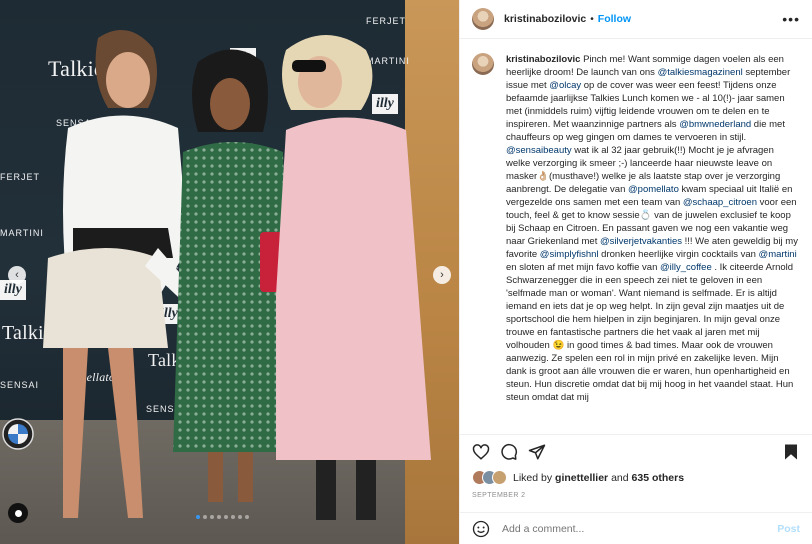  Describe the element at coordinates (715, 124) in the screenshot. I see `mention-link: @bmwnederland` at that location.